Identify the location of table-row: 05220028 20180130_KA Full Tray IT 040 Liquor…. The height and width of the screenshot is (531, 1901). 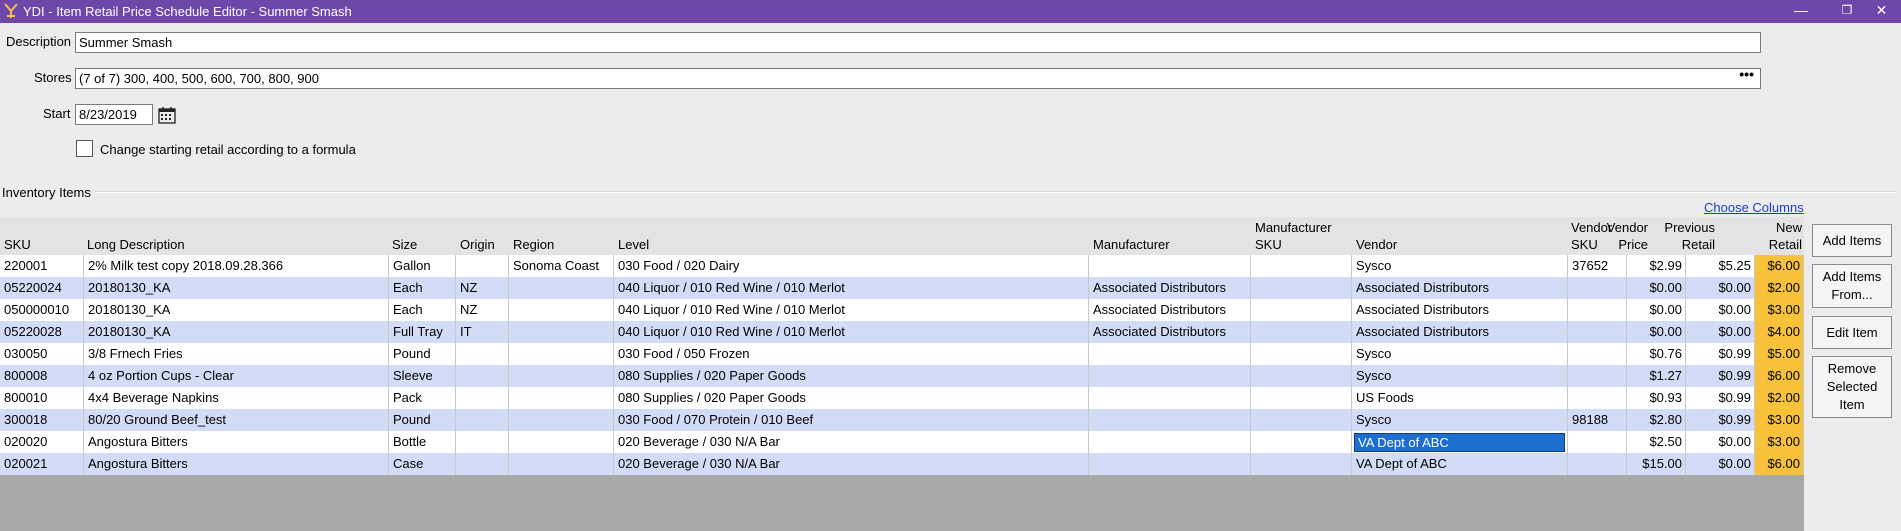
(902, 332).